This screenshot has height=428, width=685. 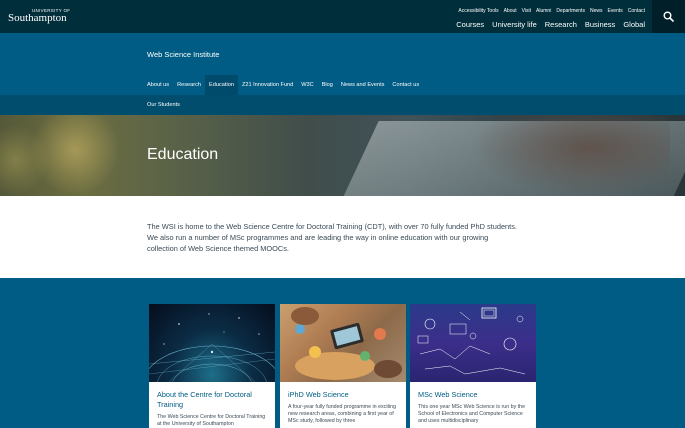 I want to click on search-button, so click(x=668, y=16).